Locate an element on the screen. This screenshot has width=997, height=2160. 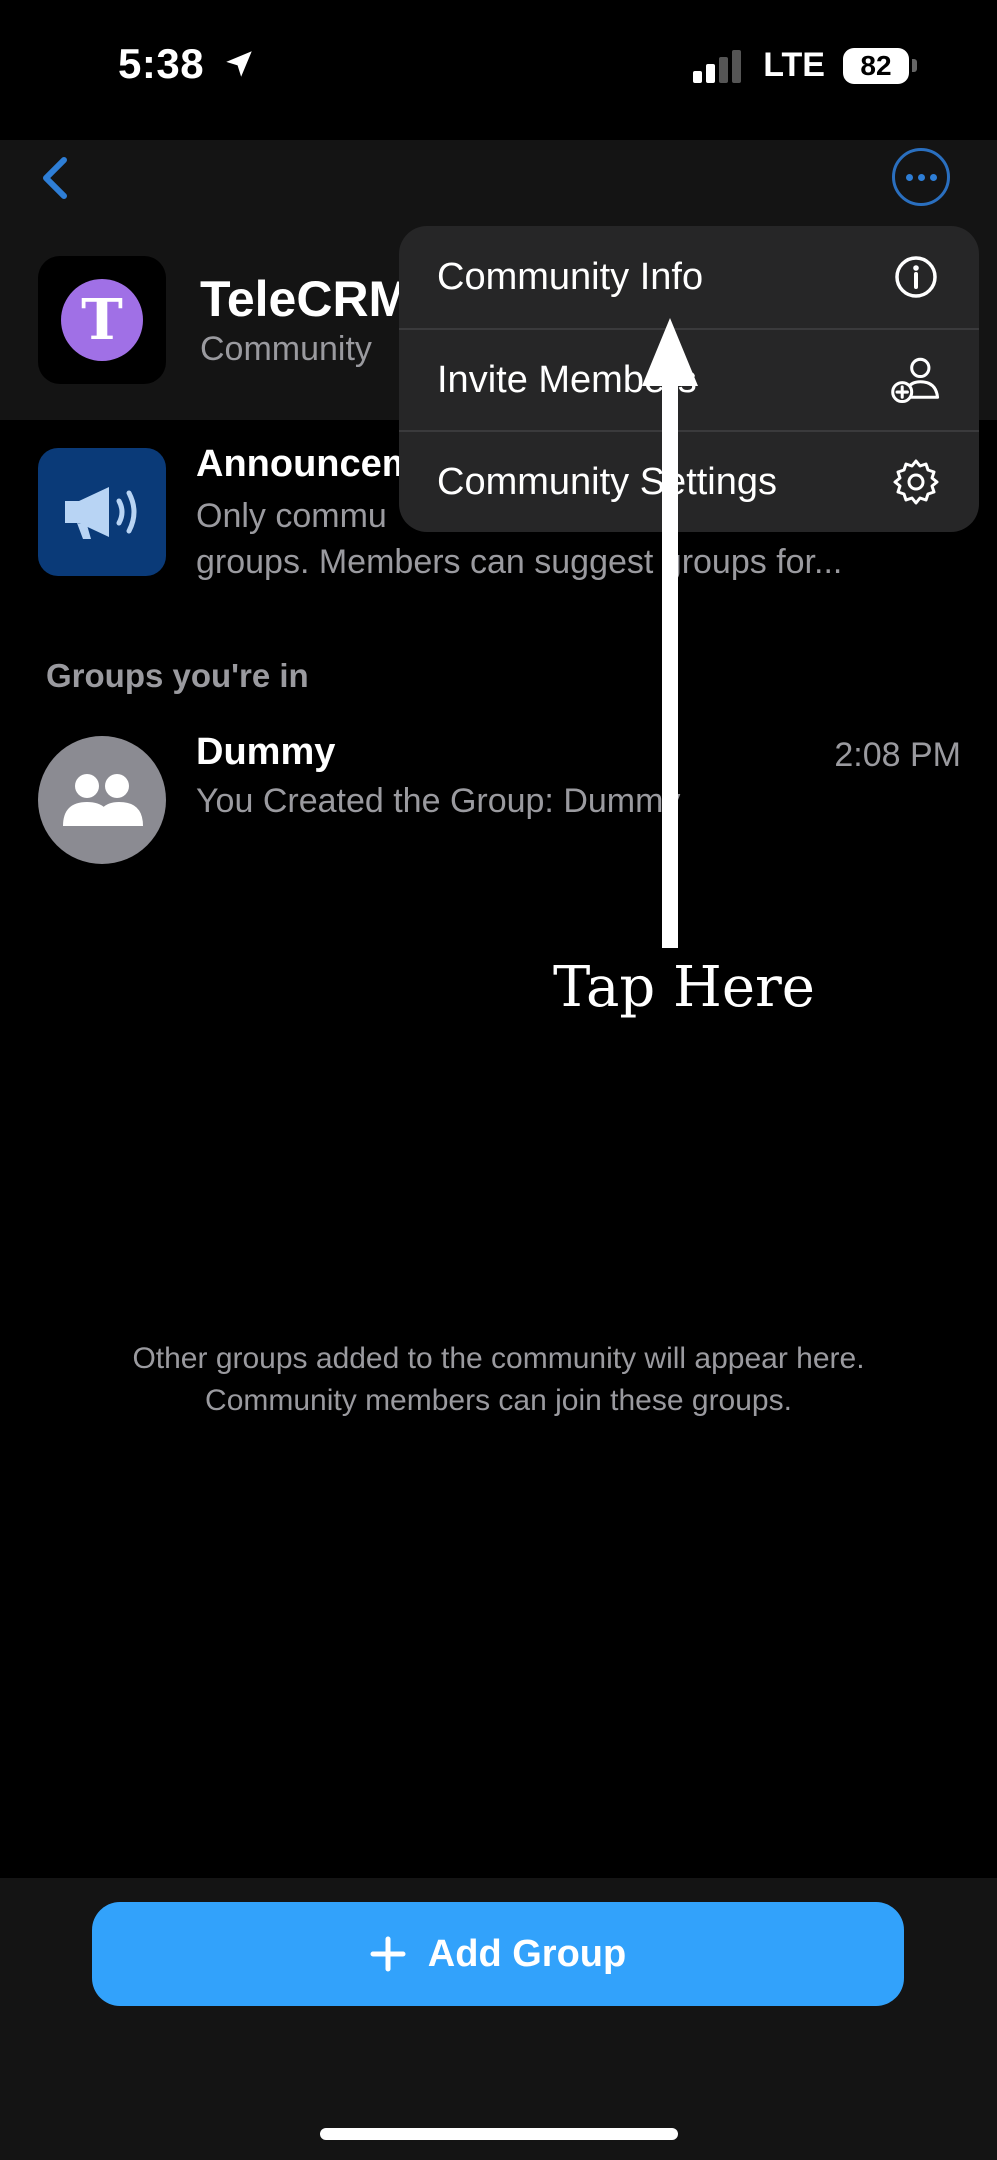
battery-icon: 82 is located at coordinates (880, 65).